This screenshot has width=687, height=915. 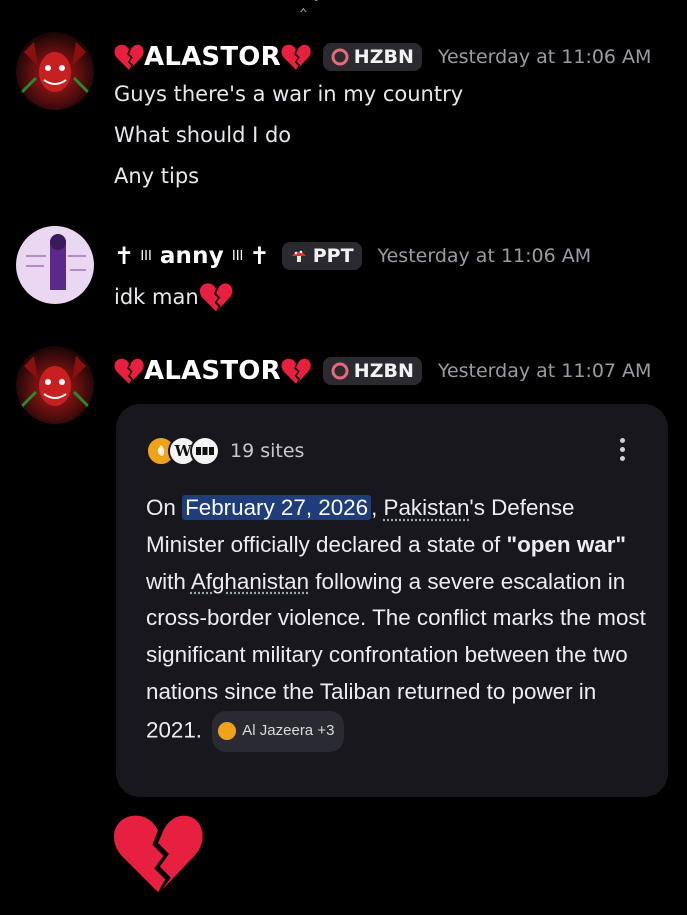 What do you see at coordinates (227, 731) in the screenshot?
I see `al-jazeera-icon` at bounding box center [227, 731].